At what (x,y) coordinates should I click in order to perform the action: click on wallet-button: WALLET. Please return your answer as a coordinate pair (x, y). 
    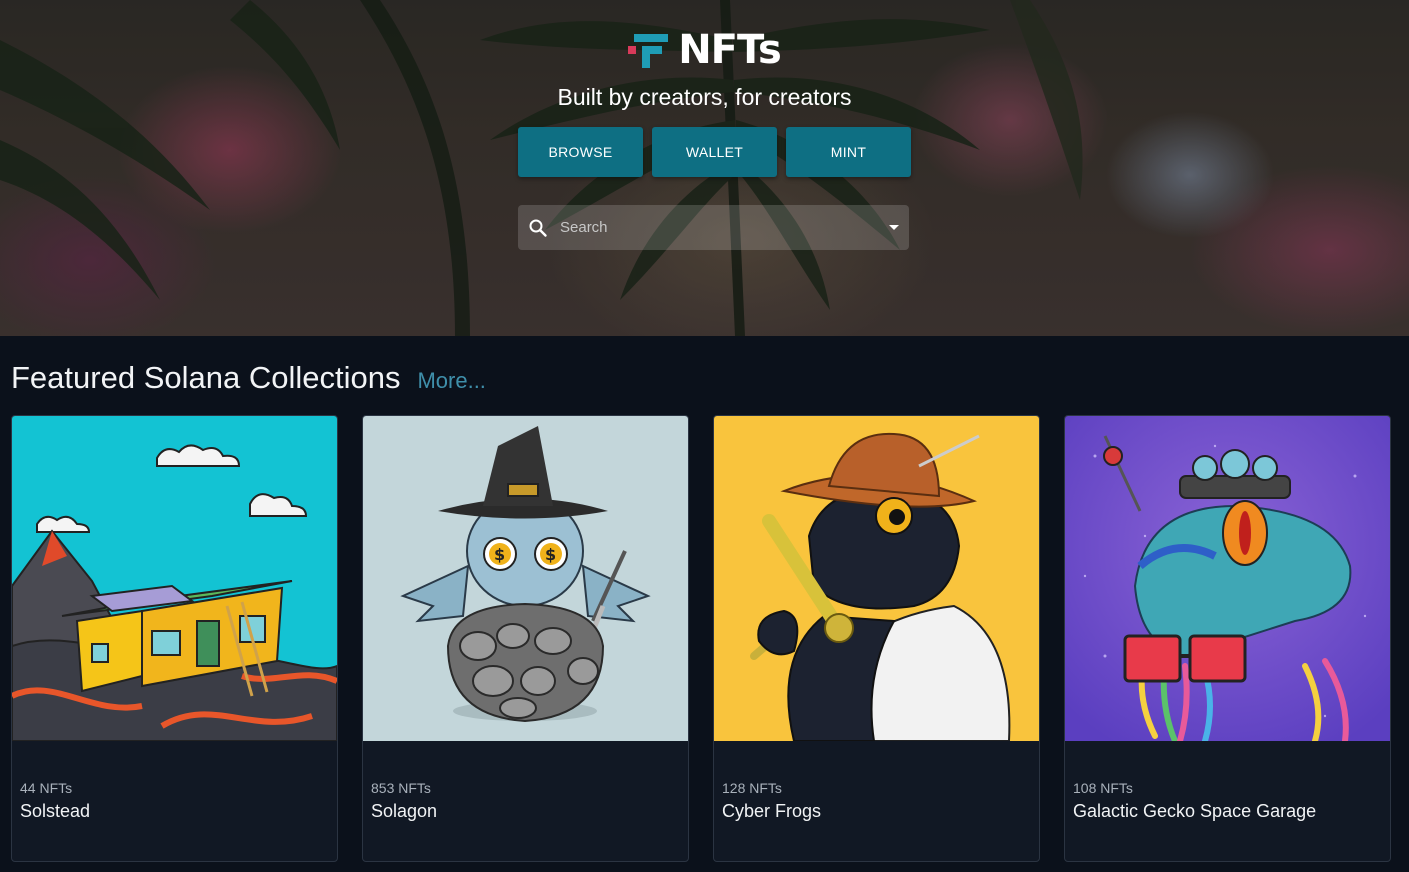
    Looking at the image, I should click on (714, 152).